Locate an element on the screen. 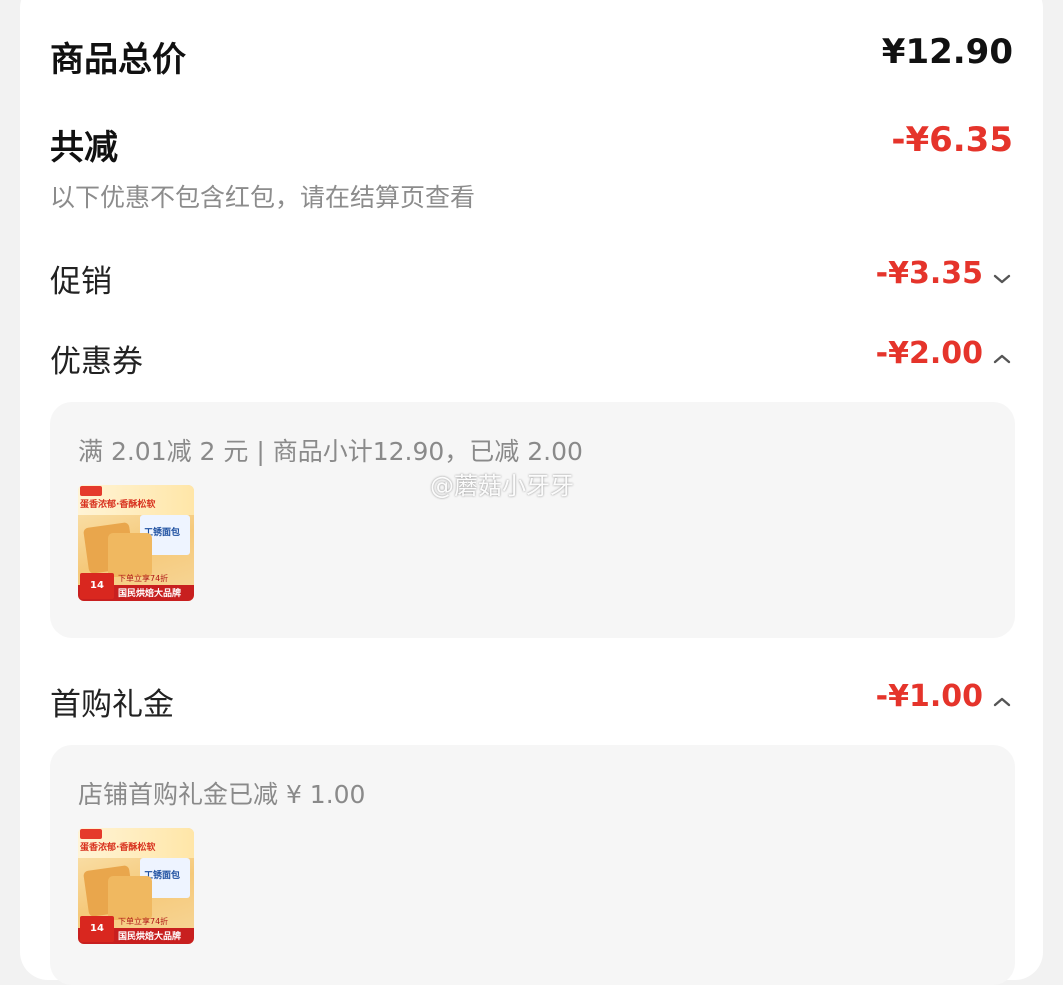  chevron-down-icon is located at coordinates (1002, 279).